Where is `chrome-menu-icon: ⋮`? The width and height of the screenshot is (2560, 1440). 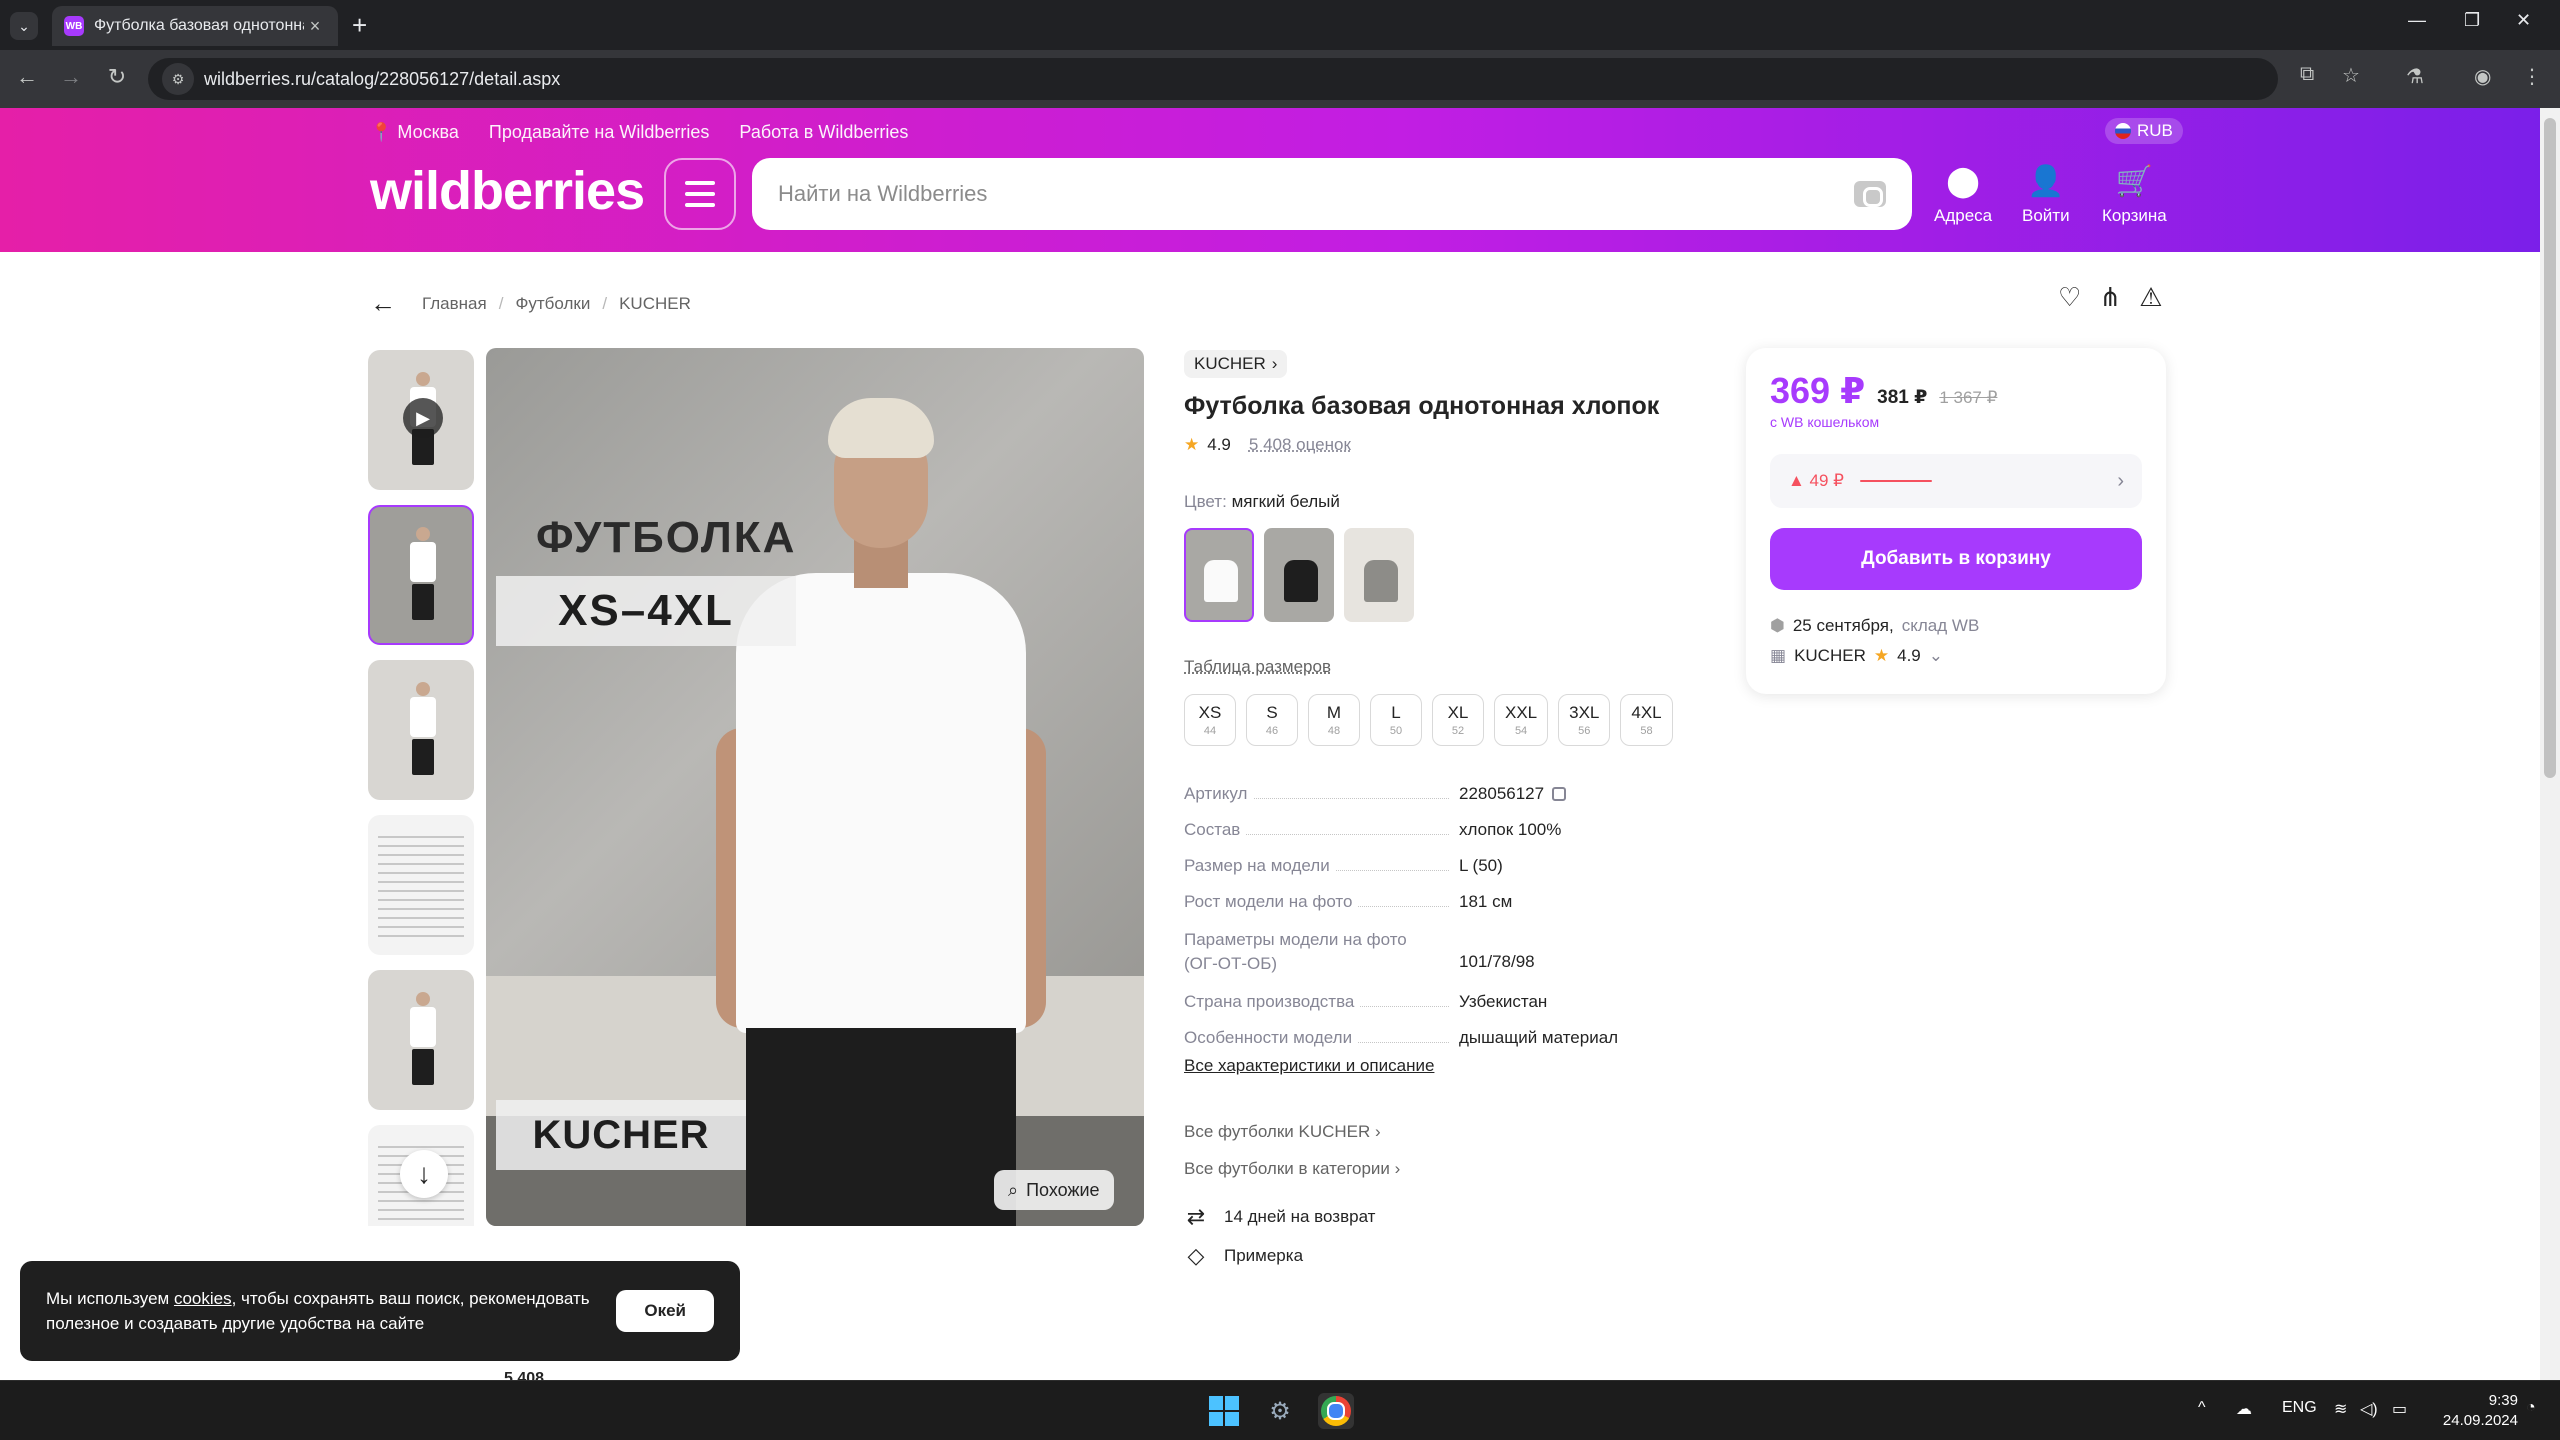 chrome-menu-icon: ⋮ is located at coordinates (2532, 76).